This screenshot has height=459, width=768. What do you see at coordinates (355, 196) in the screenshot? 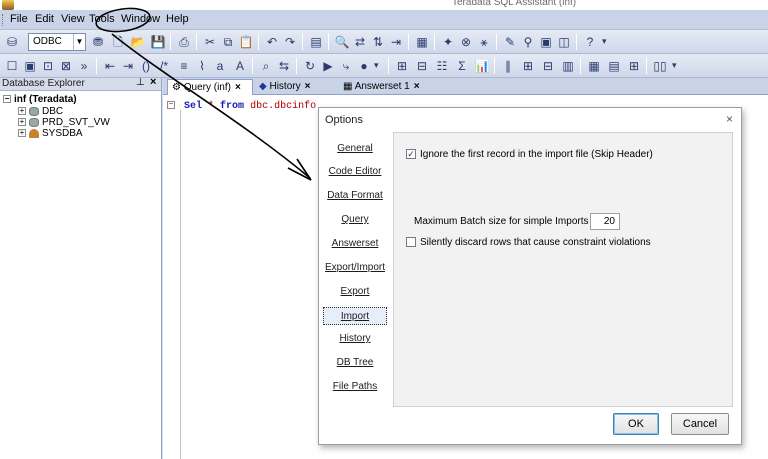
I see `nav-data-format: Data Format` at bounding box center [355, 196].